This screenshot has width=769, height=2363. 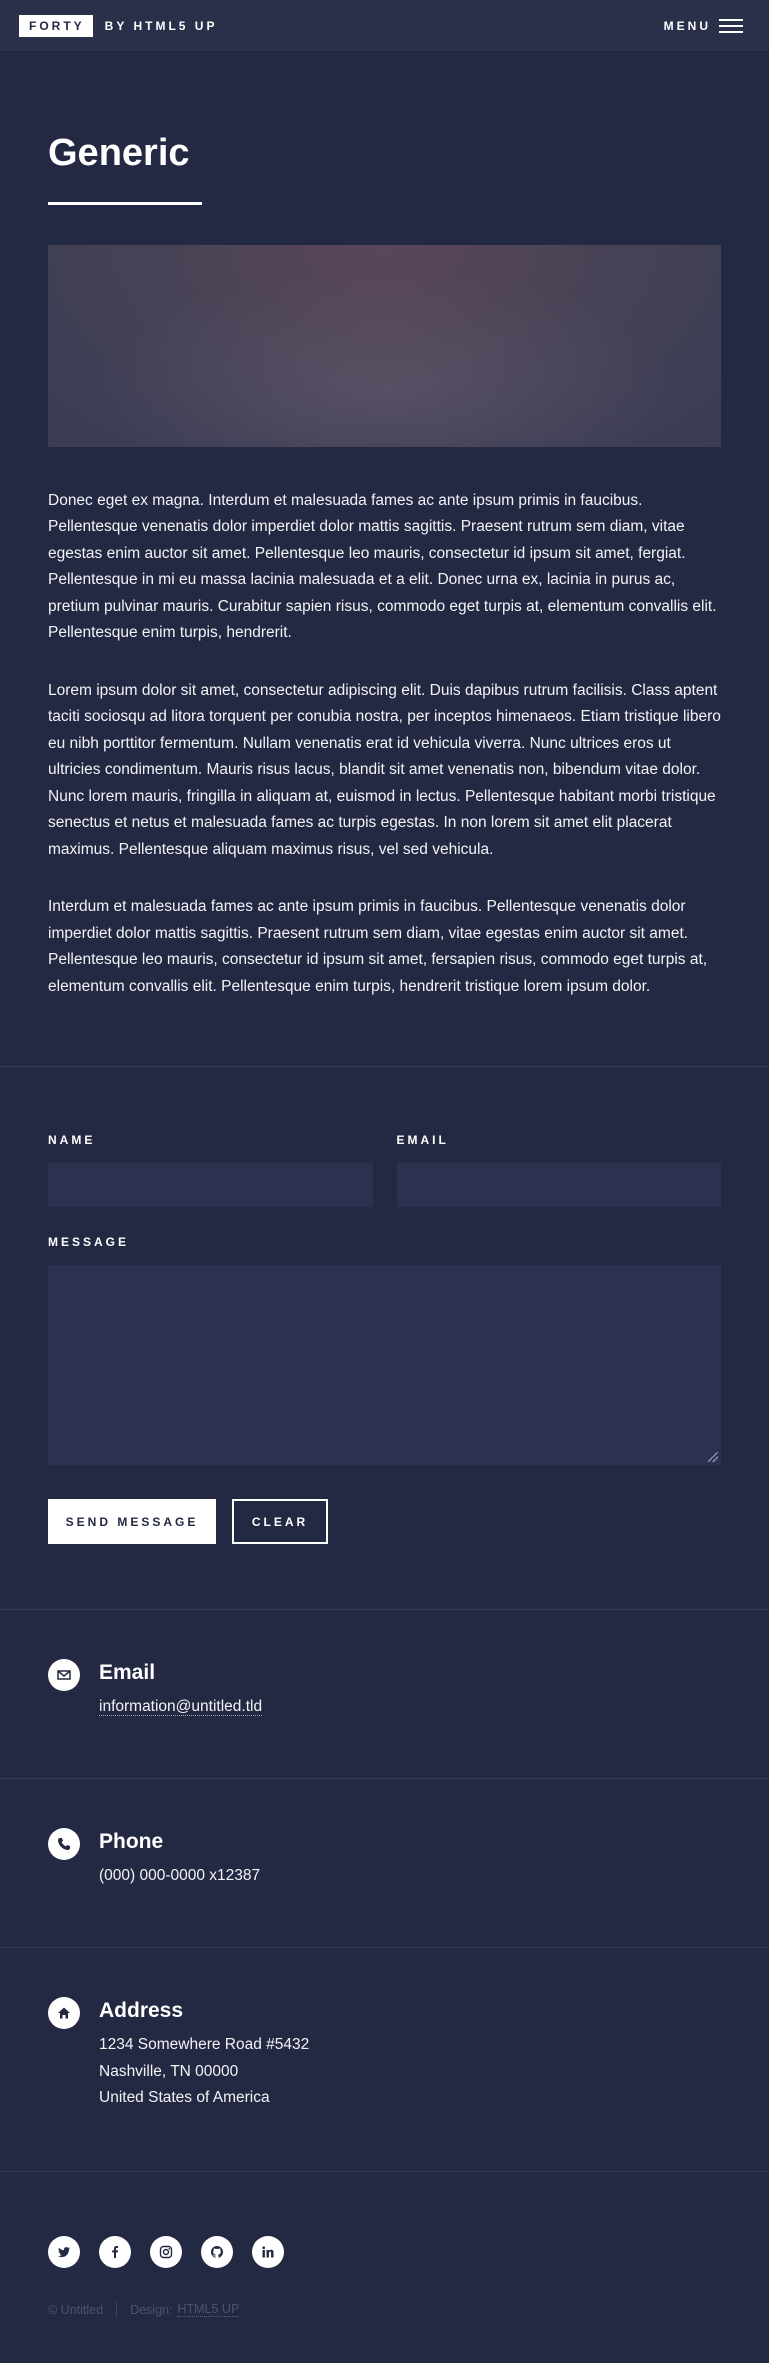 What do you see at coordinates (384, 2310) in the screenshot?
I see `copyright-bar: © Untitled Design: HTML5 UP` at bounding box center [384, 2310].